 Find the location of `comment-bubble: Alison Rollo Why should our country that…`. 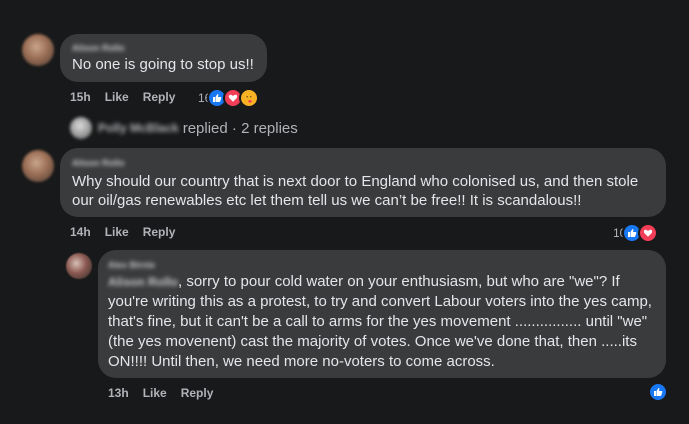

comment-bubble: Alison Rollo Why should our country that… is located at coordinates (363, 182).